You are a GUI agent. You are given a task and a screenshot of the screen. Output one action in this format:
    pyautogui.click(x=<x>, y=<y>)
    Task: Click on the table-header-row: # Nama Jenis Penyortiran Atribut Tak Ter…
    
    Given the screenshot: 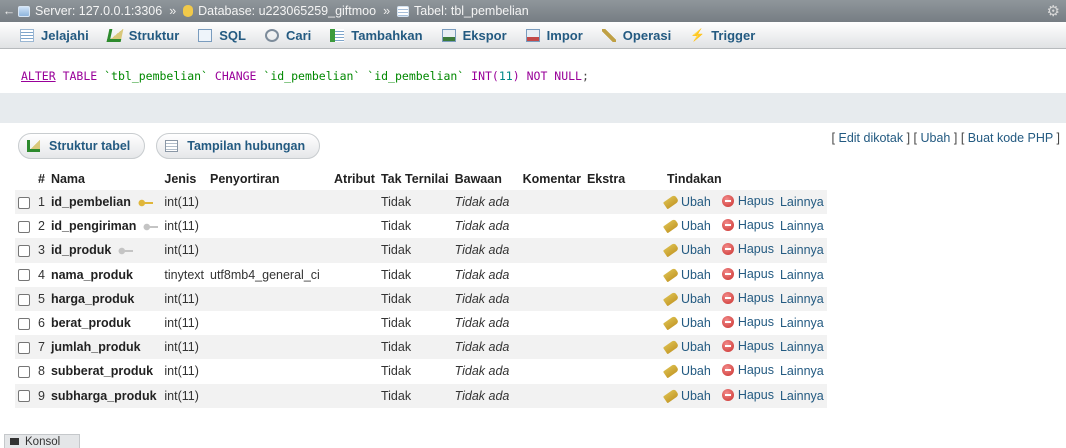 What is the action you would take?
    pyautogui.click(x=421, y=179)
    